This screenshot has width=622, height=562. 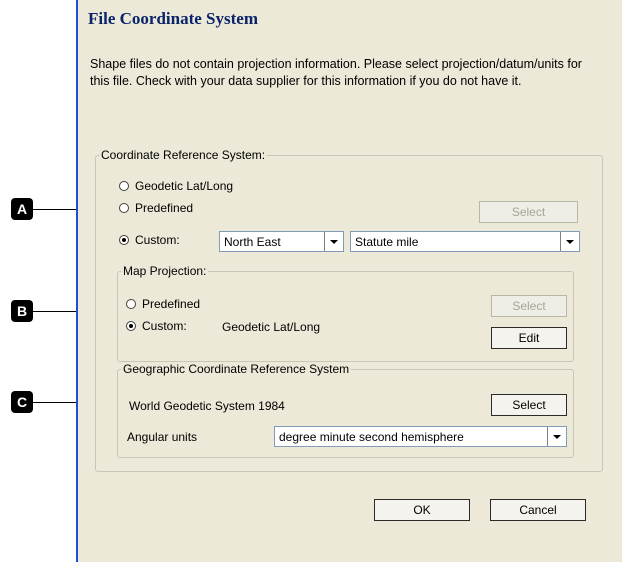 What do you see at coordinates (164, 208) in the screenshot?
I see `radio-predefined-label: Predefined` at bounding box center [164, 208].